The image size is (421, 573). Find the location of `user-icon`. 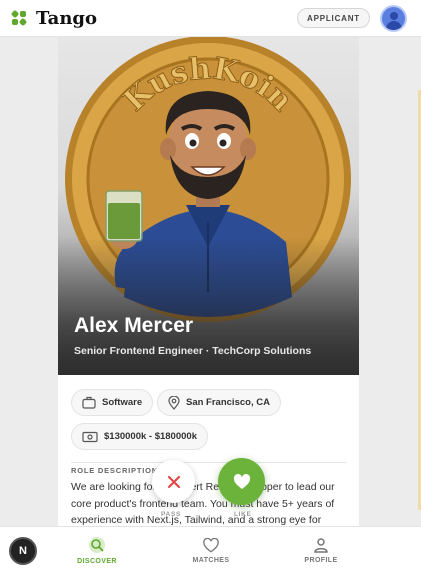

user-icon is located at coordinates (321, 545).